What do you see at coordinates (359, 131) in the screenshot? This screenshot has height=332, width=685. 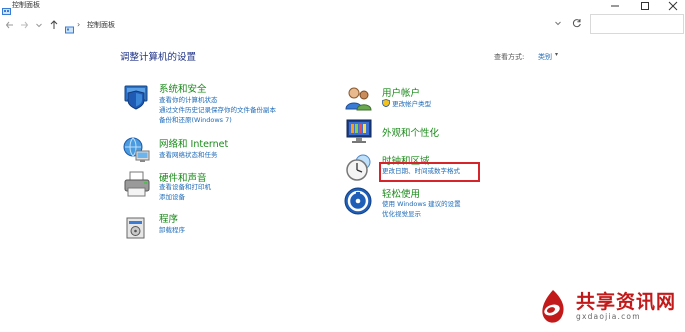 I see `appearance-monitor-icon` at bounding box center [359, 131].